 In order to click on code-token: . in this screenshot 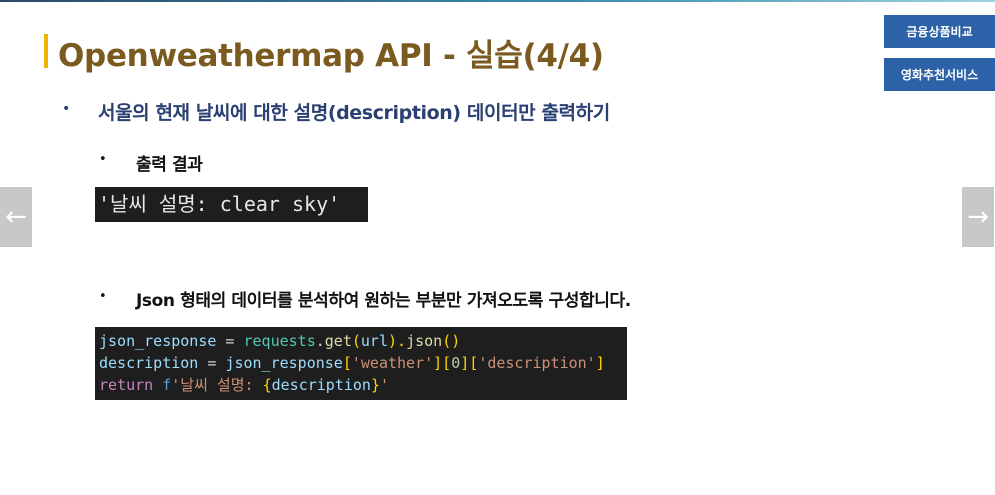, I will do `click(320, 341)`.